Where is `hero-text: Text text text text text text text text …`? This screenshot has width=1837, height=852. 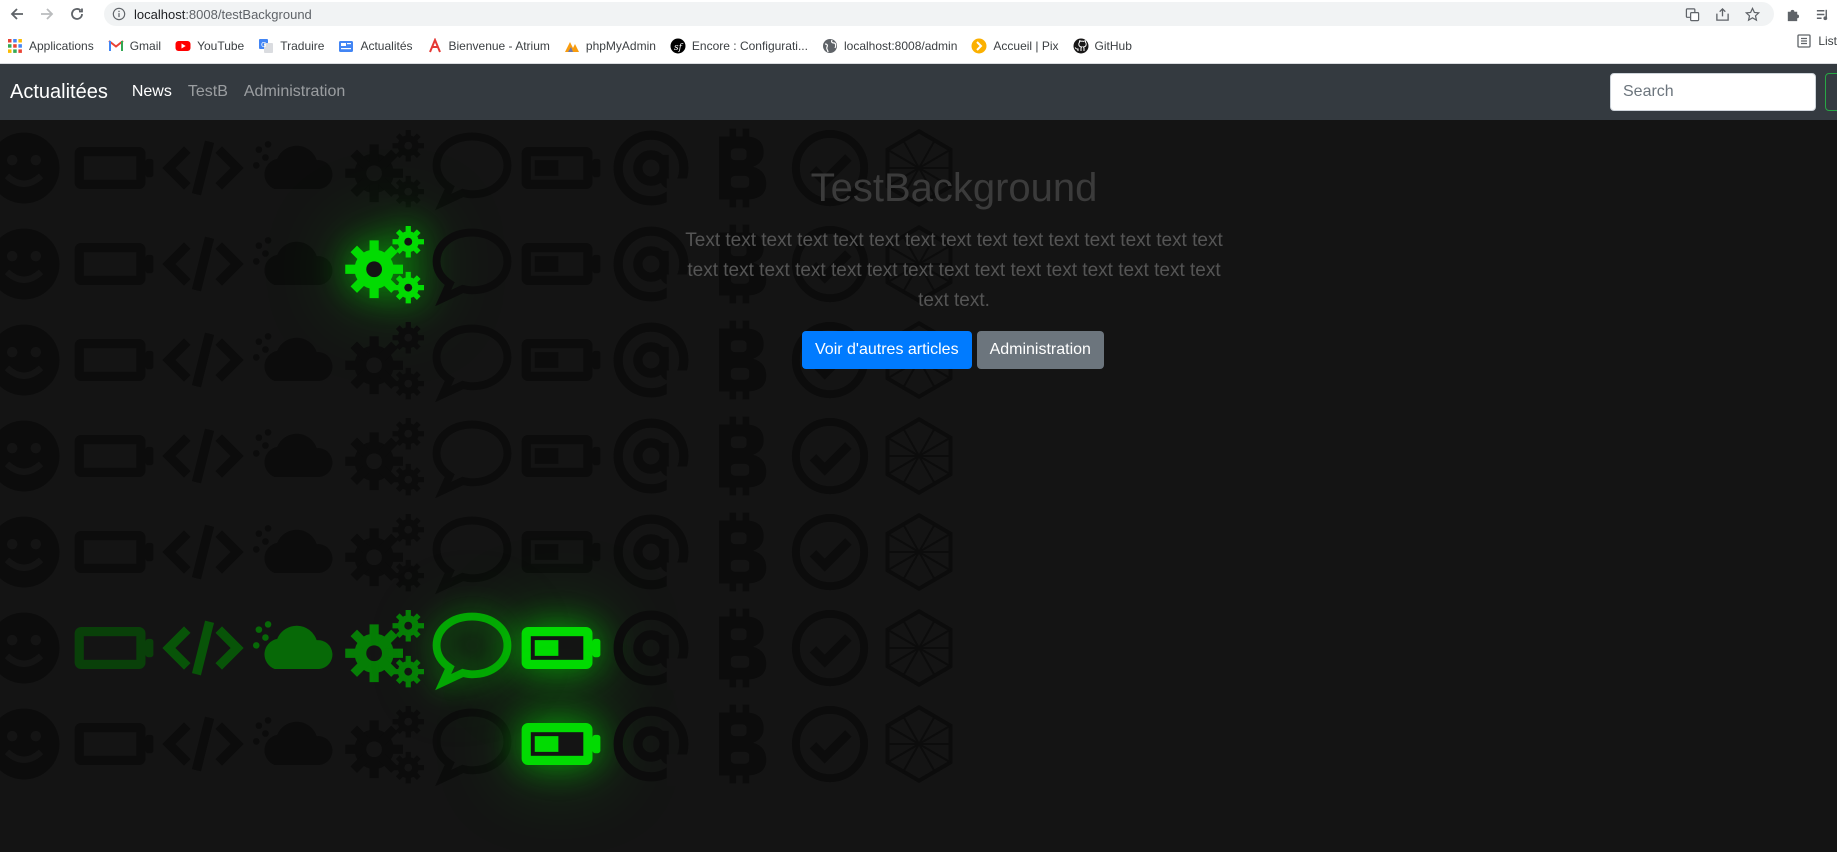 hero-text: Text text text text text text text text … is located at coordinates (954, 270).